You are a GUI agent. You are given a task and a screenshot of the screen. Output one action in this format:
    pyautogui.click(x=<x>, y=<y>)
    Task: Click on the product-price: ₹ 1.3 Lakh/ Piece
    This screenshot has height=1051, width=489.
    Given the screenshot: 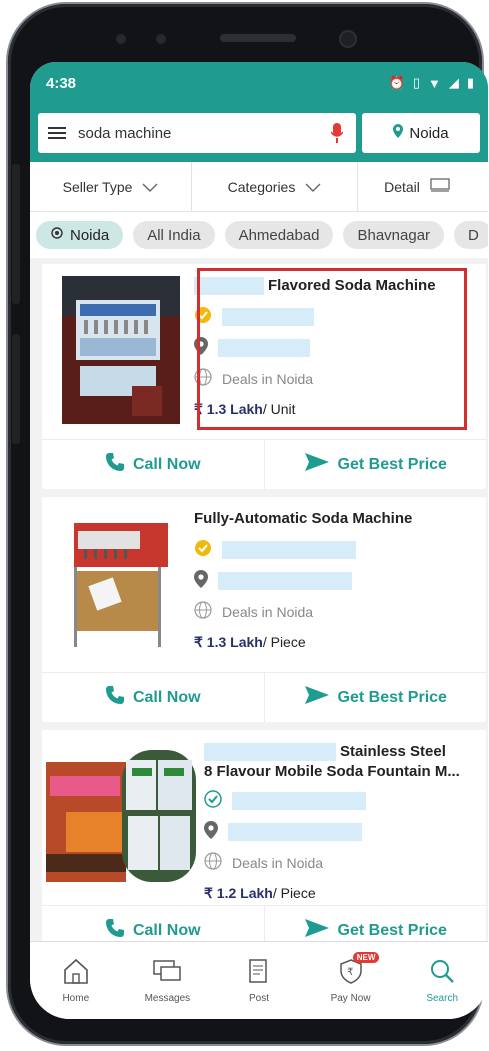 What is the action you would take?
    pyautogui.click(x=335, y=642)
    